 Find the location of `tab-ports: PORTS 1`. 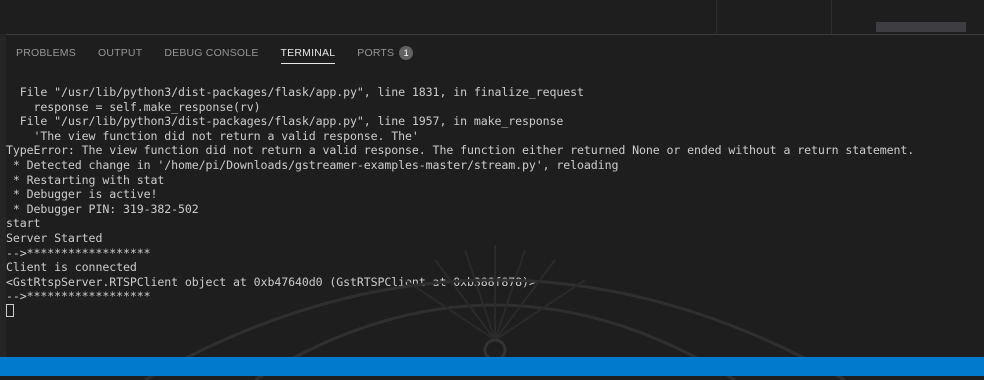

tab-ports: PORTS 1 is located at coordinates (385, 53).